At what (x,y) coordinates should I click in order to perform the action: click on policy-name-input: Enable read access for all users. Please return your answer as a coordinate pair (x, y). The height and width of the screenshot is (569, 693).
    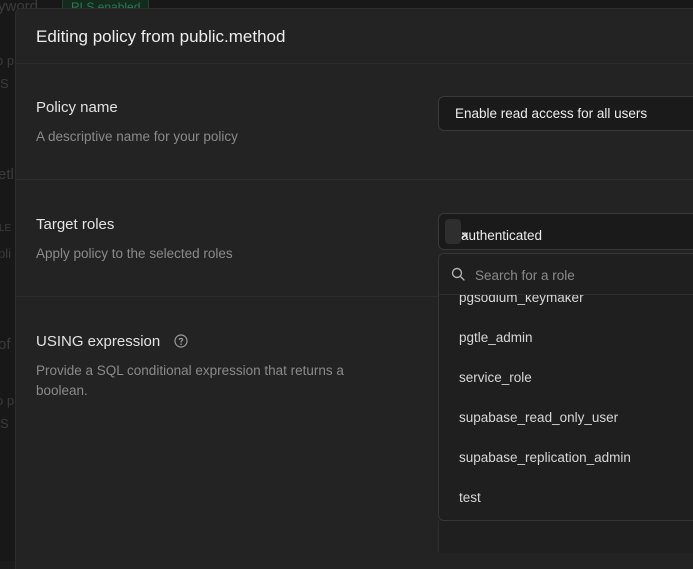
    Looking at the image, I should click on (565, 113).